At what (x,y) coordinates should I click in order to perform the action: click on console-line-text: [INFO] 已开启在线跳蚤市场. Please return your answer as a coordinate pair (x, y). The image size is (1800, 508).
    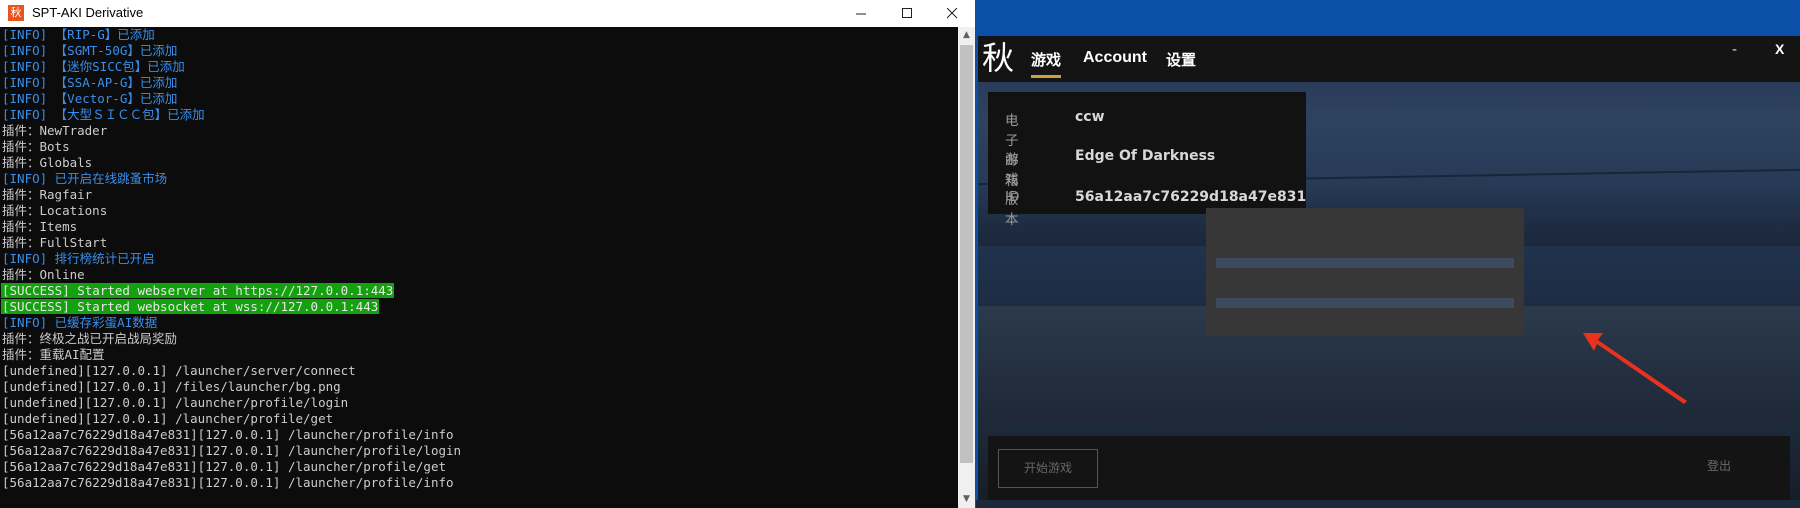
    Looking at the image, I should click on (85, 178).